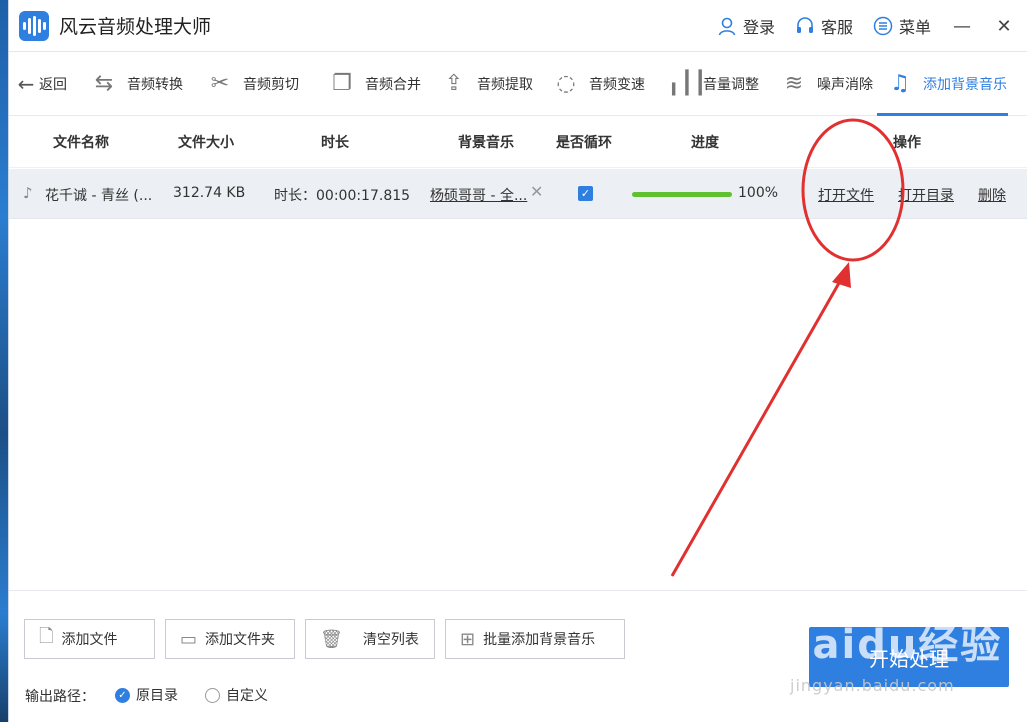 This screenshot has width=1027, height=722. What do you see at coordinates (155, 84) in the screenshot?
I see `tool-label: 音频转换` at bounding box center [155, 84].